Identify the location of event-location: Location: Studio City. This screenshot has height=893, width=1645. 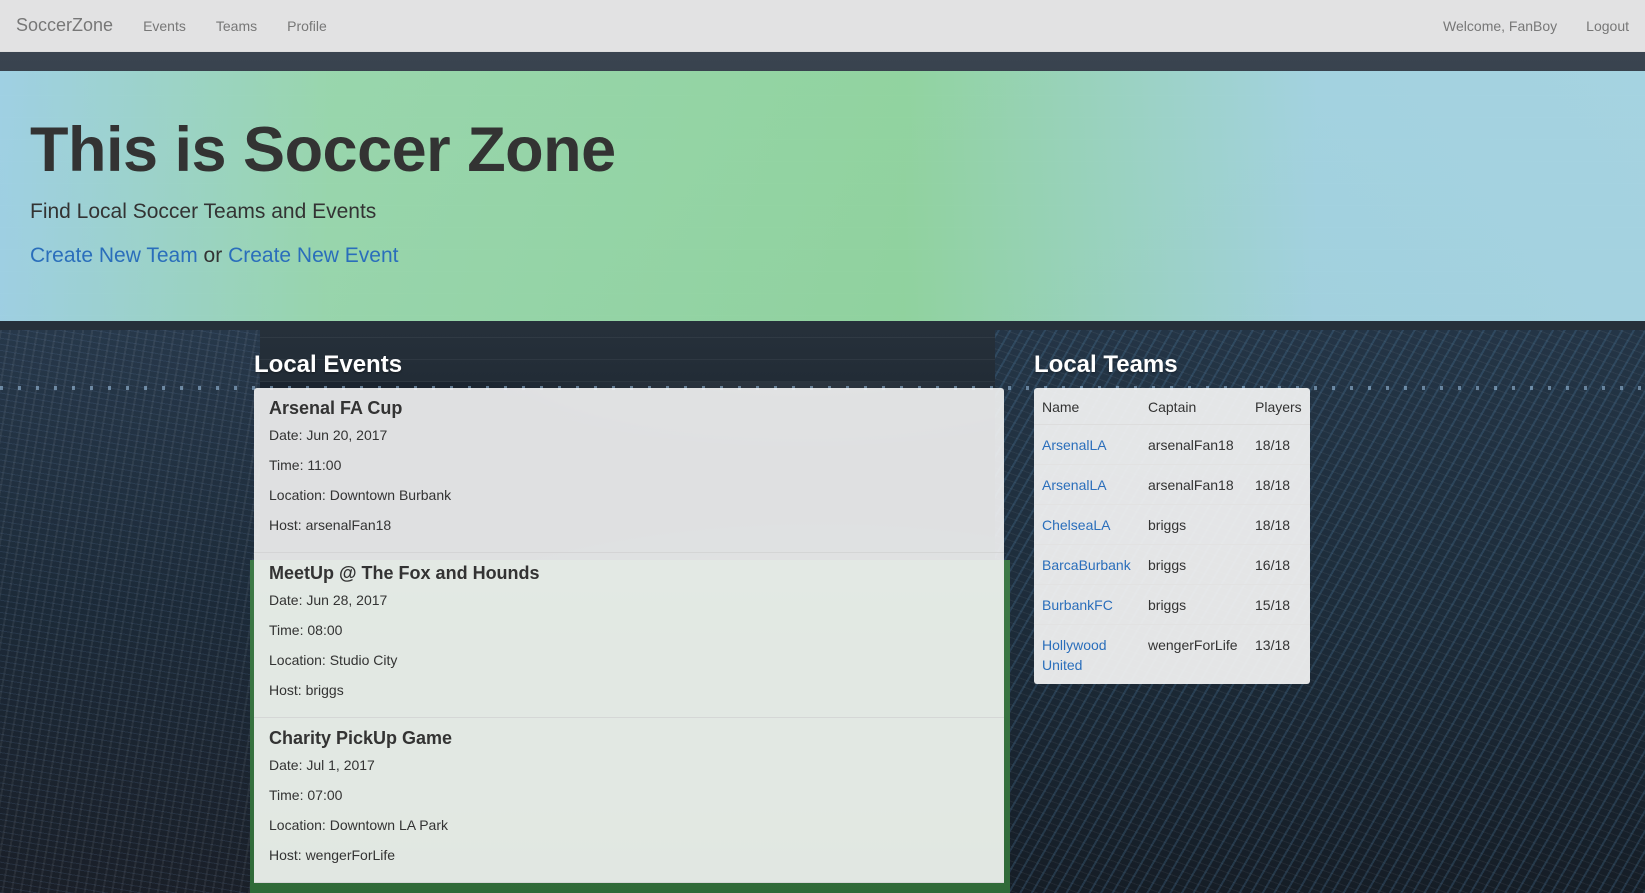
(333, 660).